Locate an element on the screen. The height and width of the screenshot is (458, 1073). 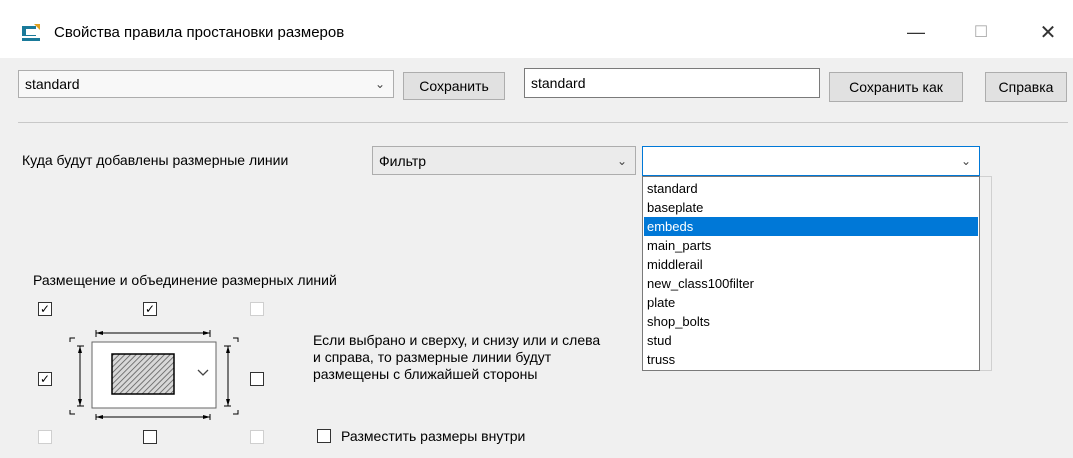
top-center-checkbox: ✓ is located at coordinates (150, 309).